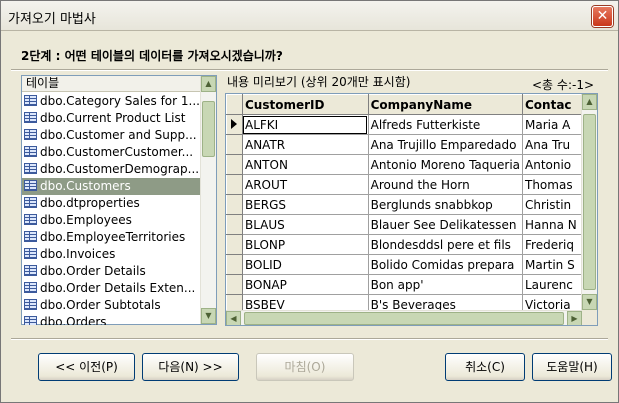 This screenshot has width=619, height=403. What do you see at coordinates (552, 284) in the screenshot?
I see `table-cell: Laurenc` at bounding box center [552, 284].